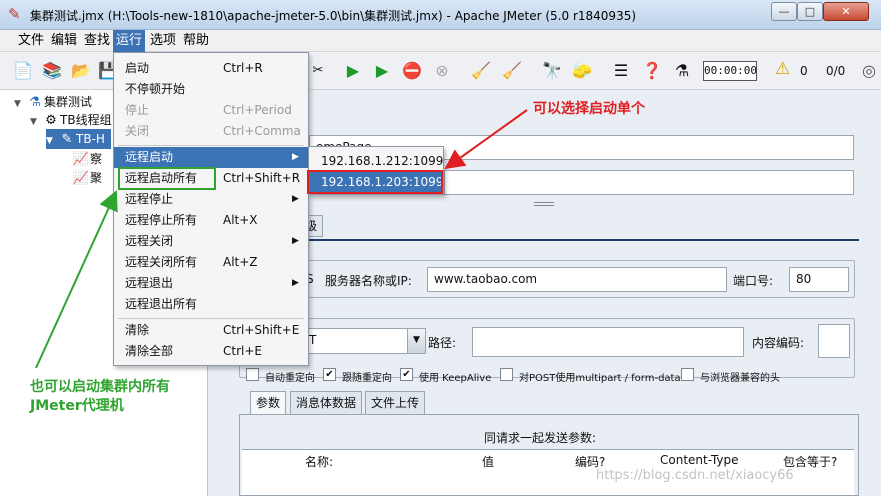  Describe the element at coordinates (782, 69) in the screenshot. I see `warning-icon: ⚠` at that location.